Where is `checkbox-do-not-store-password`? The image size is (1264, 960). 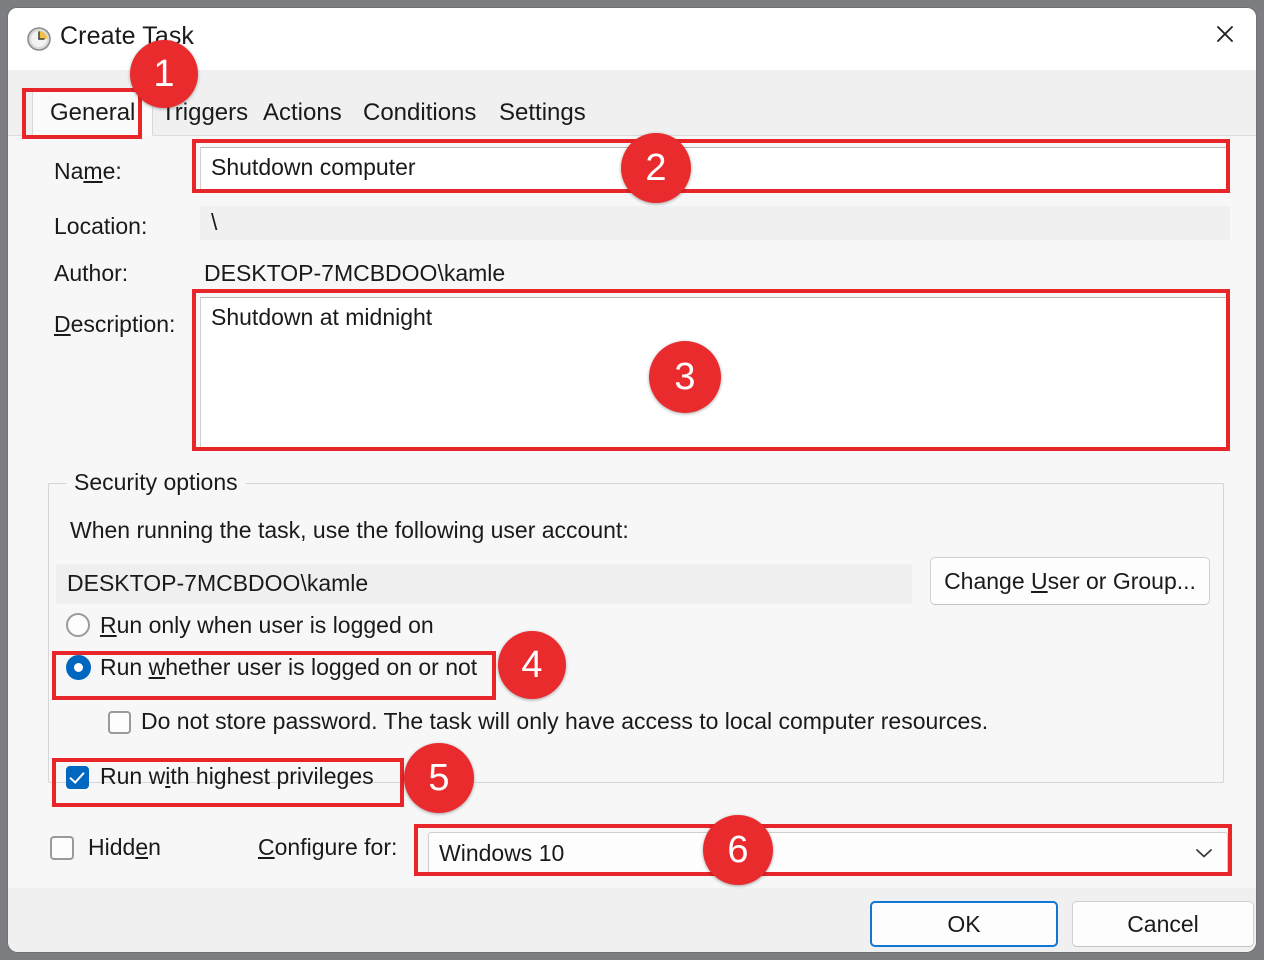
checkbox-do-not-store-password is located at coordinates (119, 722).